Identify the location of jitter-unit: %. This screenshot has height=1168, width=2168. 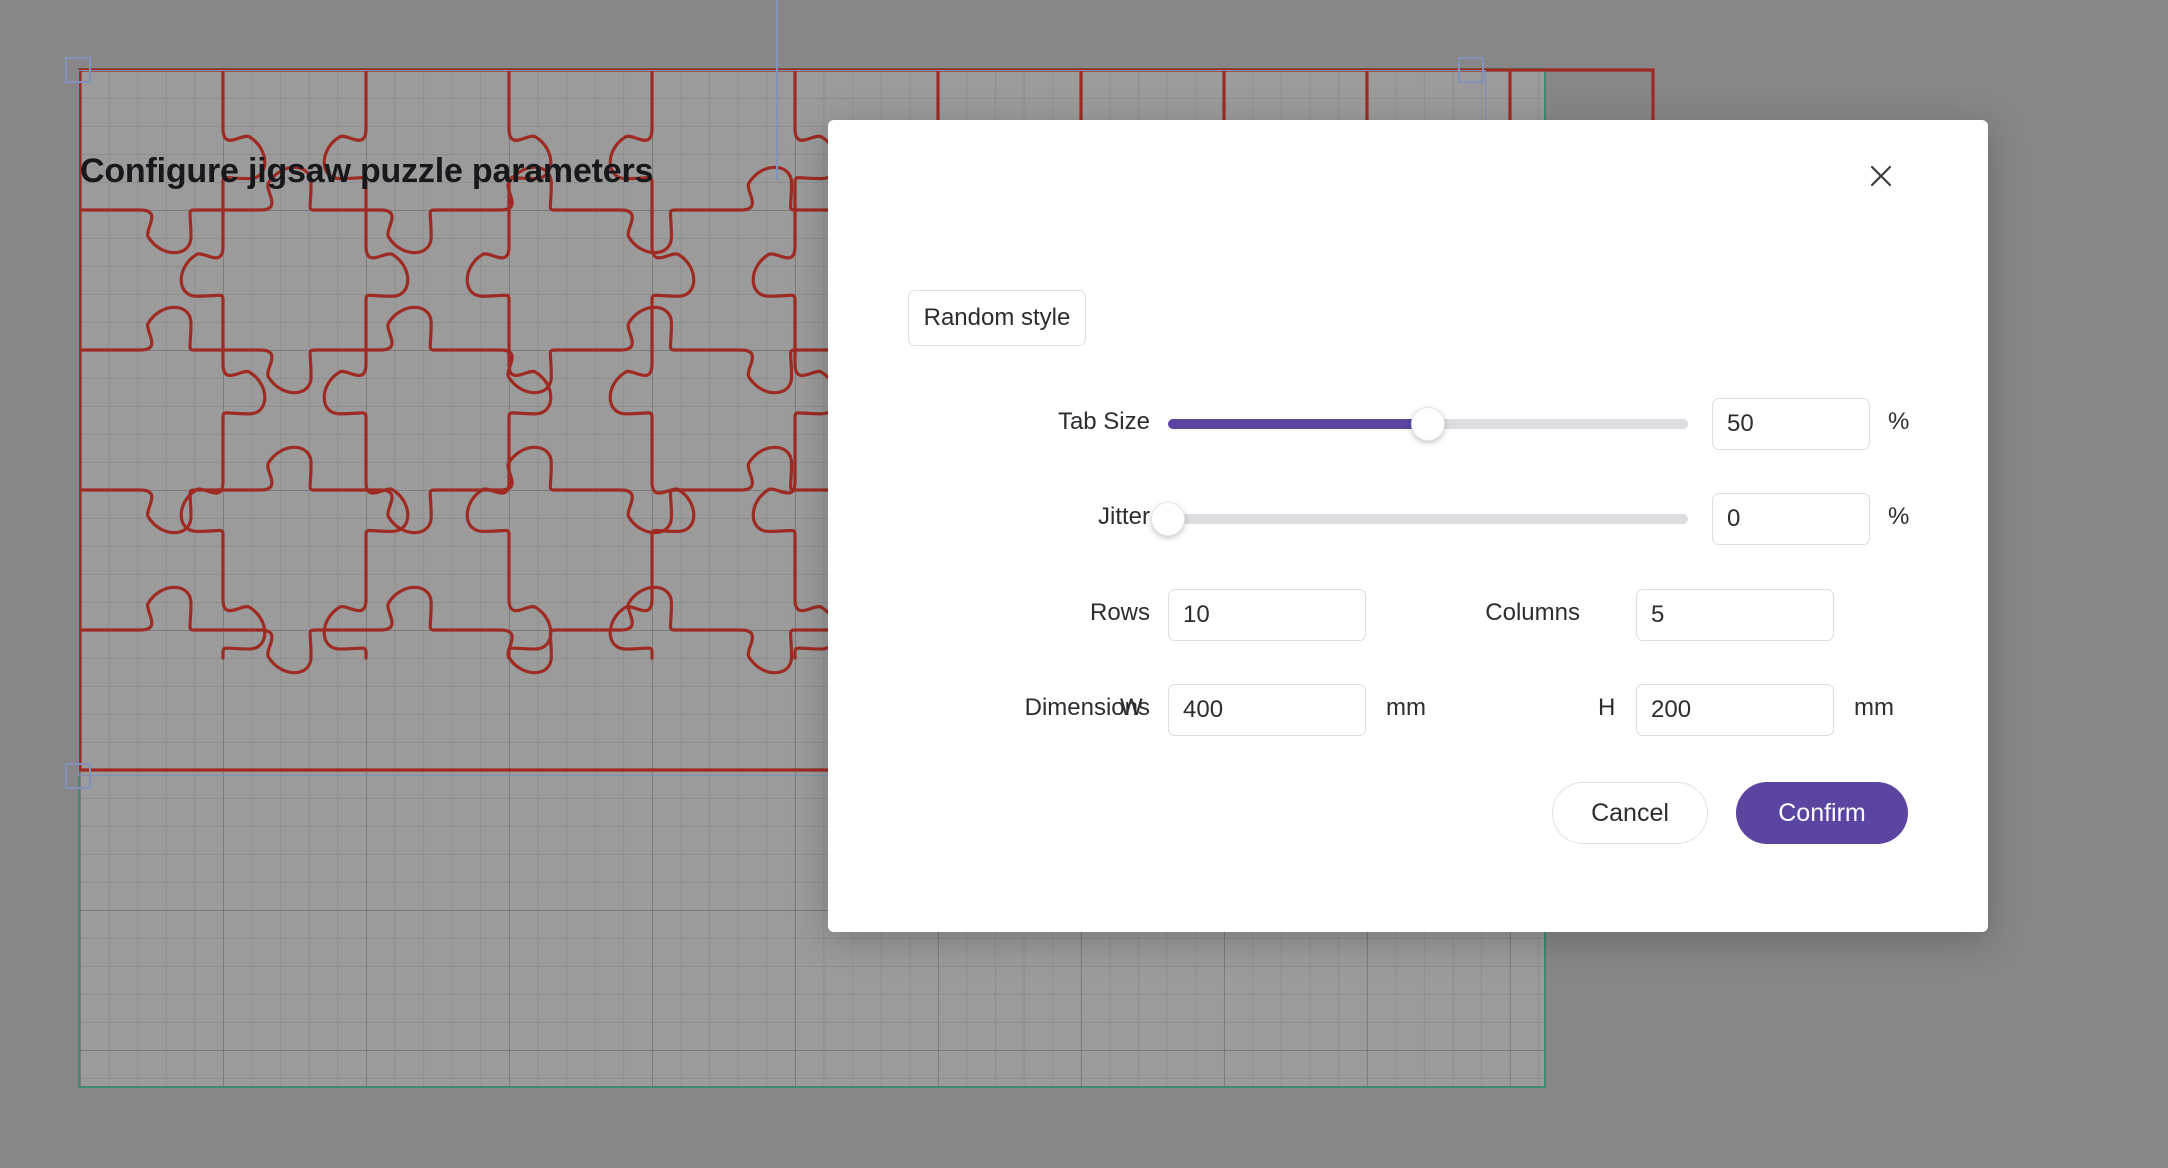
(1899, 516).